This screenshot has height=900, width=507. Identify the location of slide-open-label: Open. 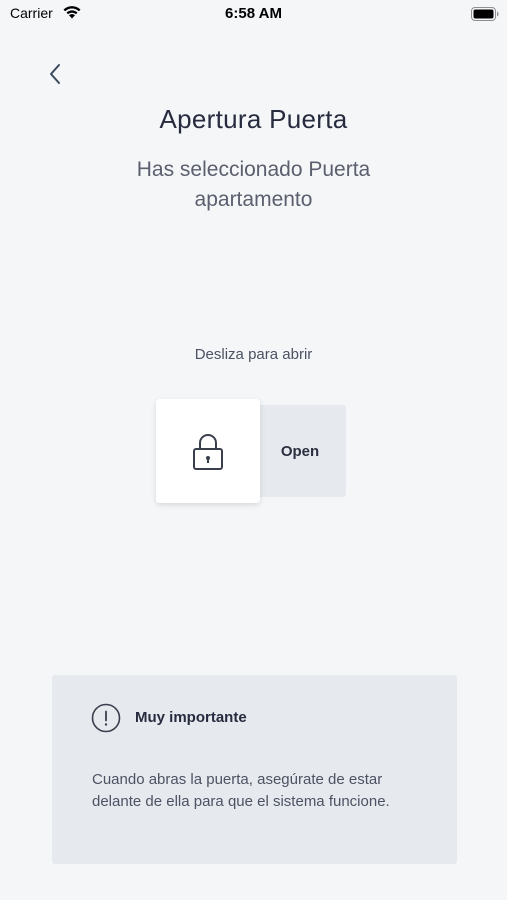
(300, 451).